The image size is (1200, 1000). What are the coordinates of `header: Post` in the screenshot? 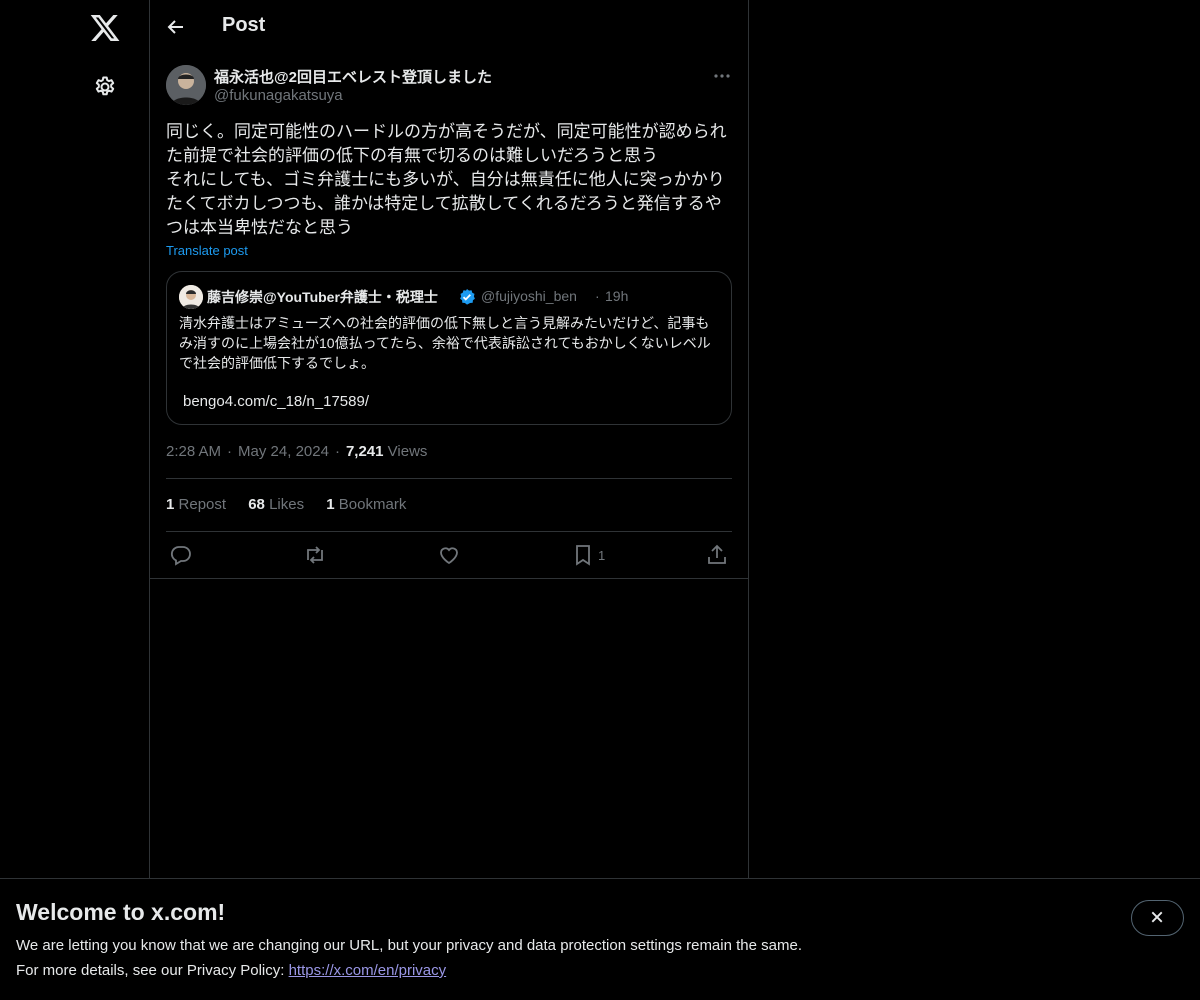 It's located at (449, 27).